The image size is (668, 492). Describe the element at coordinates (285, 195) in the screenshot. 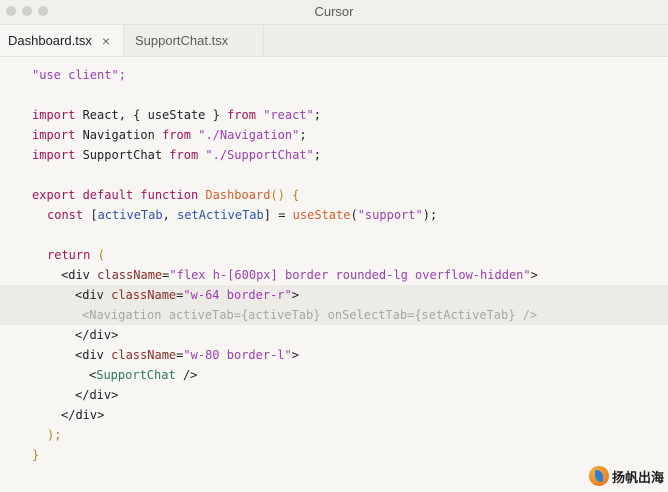

I see `code-token: () {` at that location.